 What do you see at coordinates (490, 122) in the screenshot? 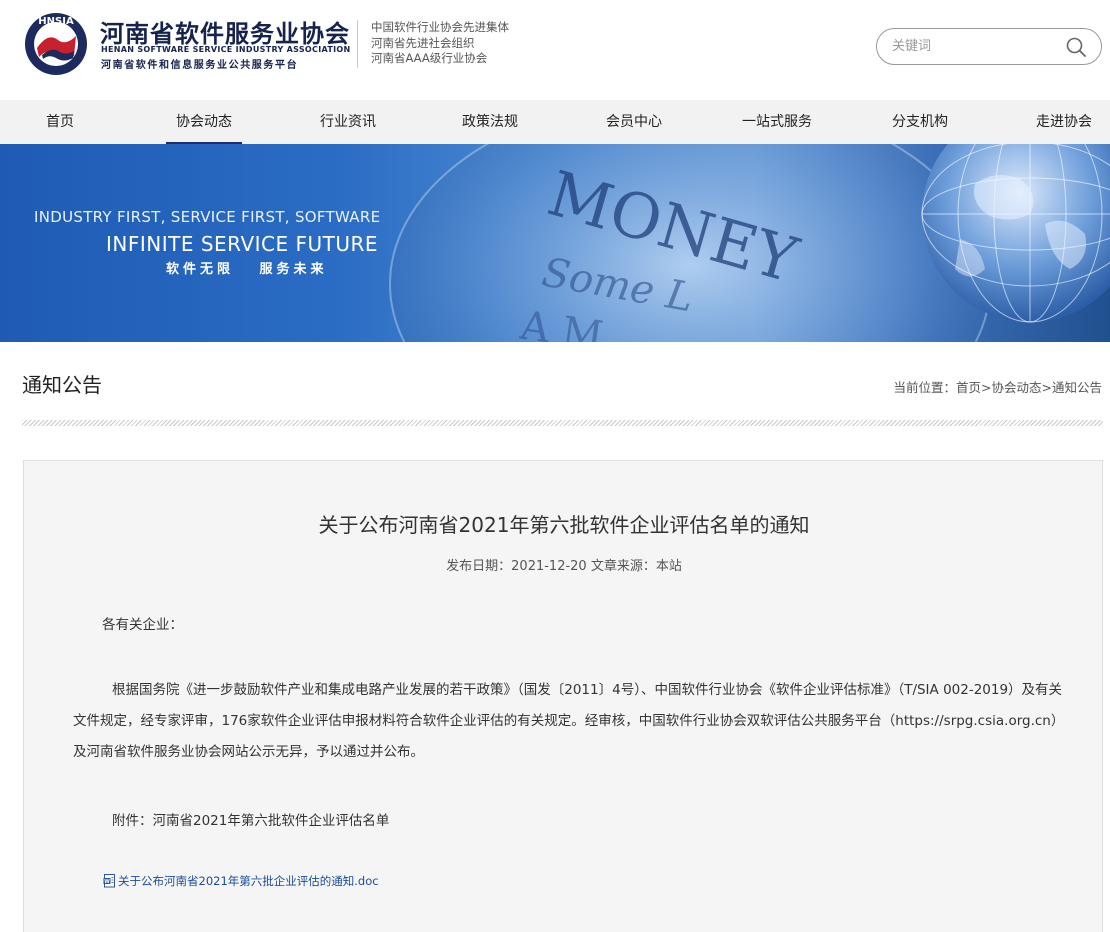
I see `nav-item-policies: 政策法规` at bounding box center [490, 122].